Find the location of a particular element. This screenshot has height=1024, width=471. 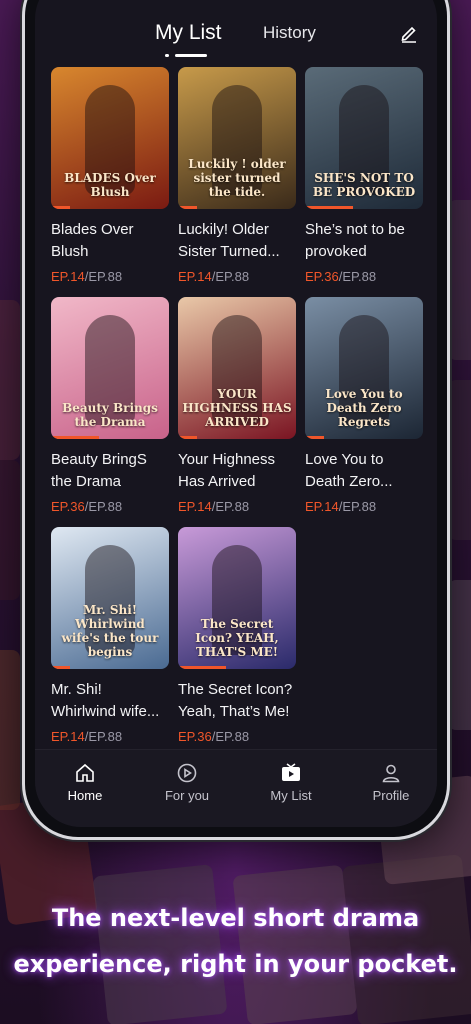

nav-my-list: My List is located at coordinates (291, 782).